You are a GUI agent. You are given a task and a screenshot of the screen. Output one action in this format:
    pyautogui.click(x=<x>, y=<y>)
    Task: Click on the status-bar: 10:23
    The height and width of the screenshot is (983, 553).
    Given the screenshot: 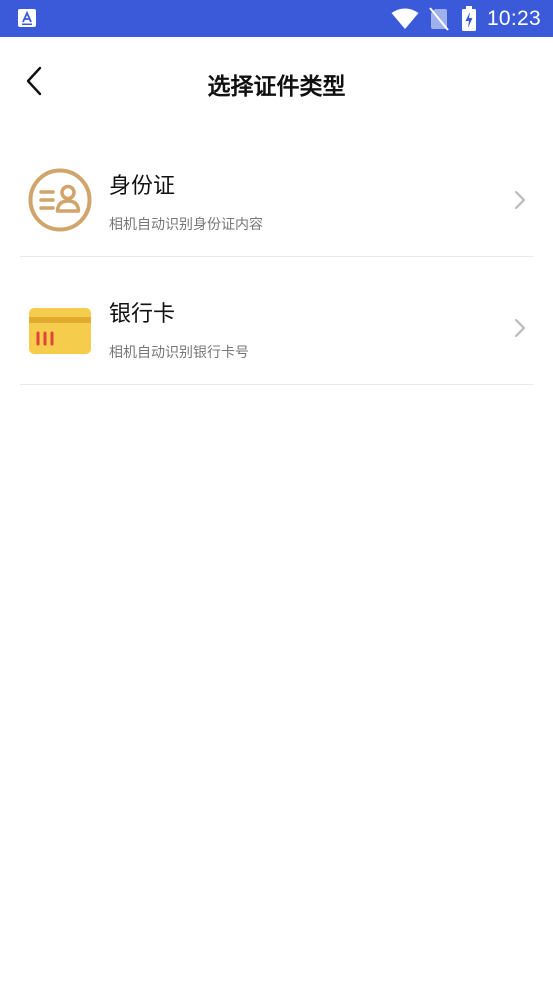 What is the action you would take?
    pyautogui.click(x=276, y=18)
    